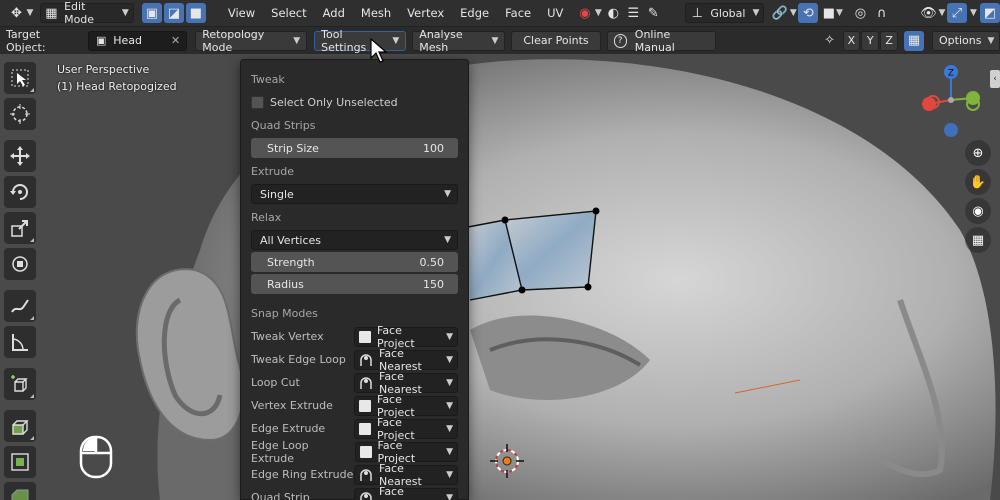 The width and height of the screenshot is (1000, 500). I want to click on online-manual-label: Online Manual, so click(654, 40).